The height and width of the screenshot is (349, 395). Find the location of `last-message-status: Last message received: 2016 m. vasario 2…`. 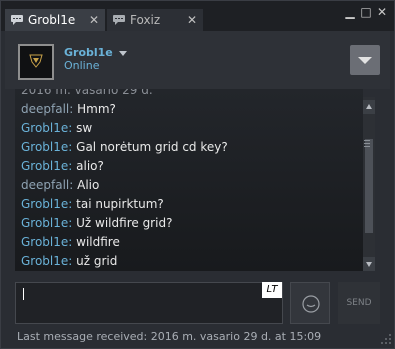

last-message-status: Last message received: 2016 m. vasario 2… is located at coordinates (169, 336).